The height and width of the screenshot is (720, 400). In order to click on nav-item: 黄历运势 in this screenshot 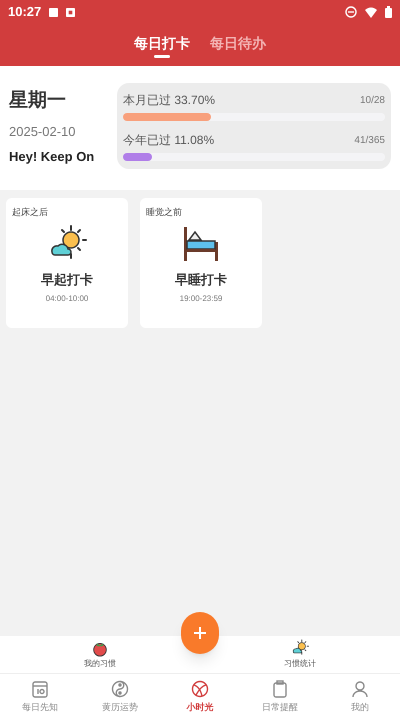, I will do `click(120, 697)`.